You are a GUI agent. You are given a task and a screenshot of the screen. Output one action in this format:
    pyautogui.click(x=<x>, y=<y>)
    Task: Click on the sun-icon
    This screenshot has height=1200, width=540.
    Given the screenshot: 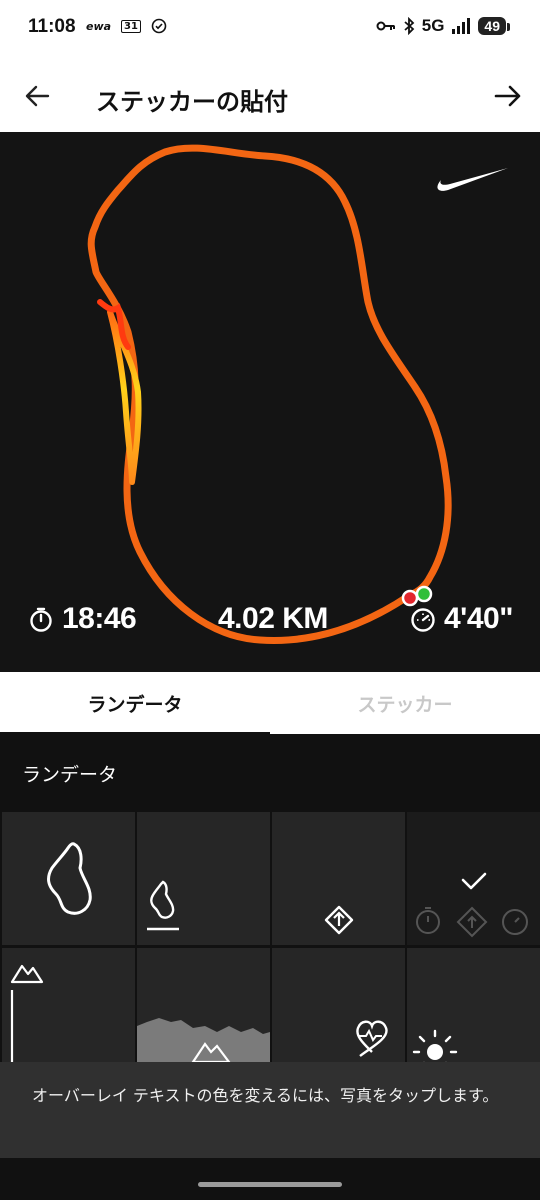 What is the action you would take?
    pyautogui.click(x=435, y=1045)
    